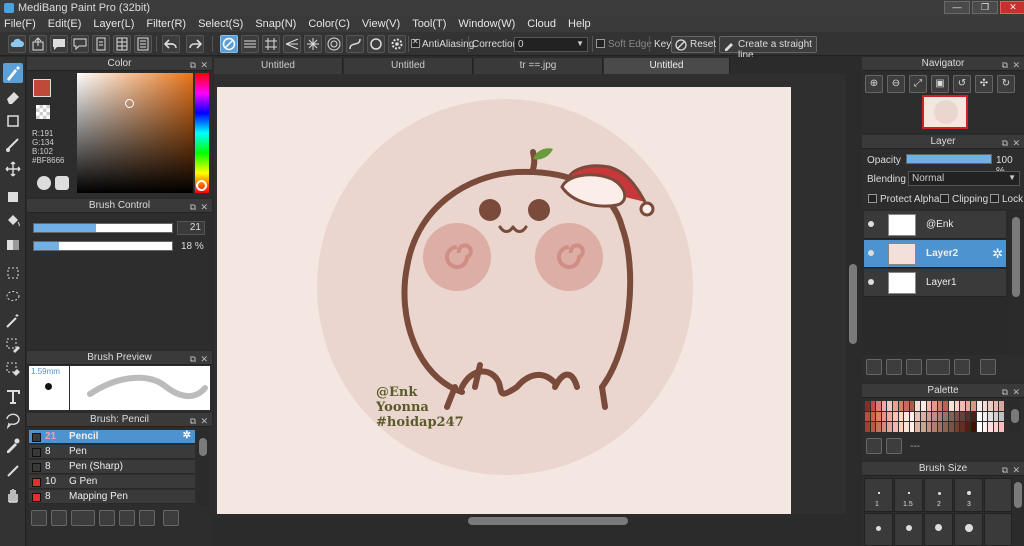 The image size is (1024, 546). Describe the element at coordinates (275, 24) in the screenshot. I see `menu-snap: Snap(N)` at that location.